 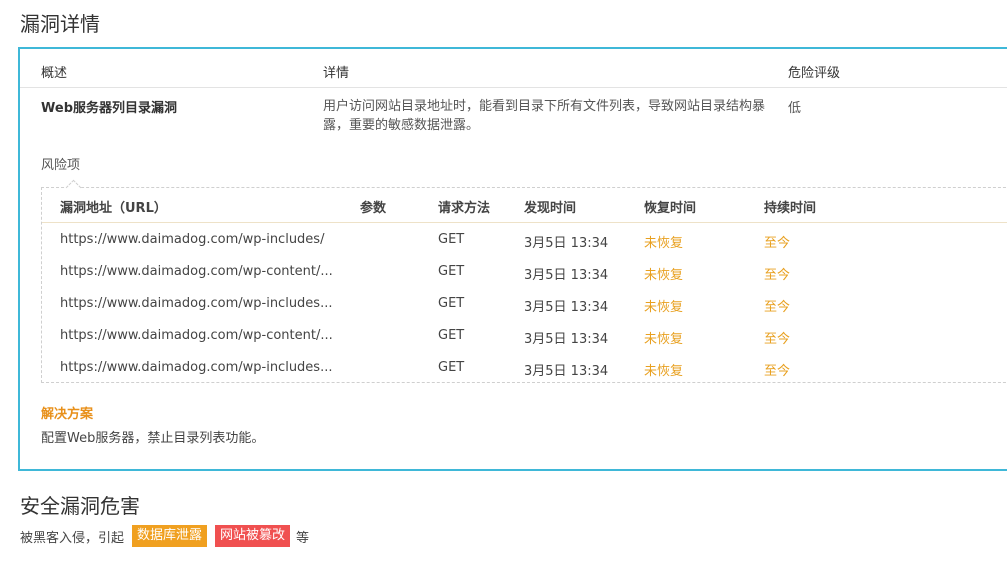 What do you see at coordinates (513, 68) in the screenshot?
I see `panel-header-row: 概述 详情 危险评级` at bounding box center [513, 68].